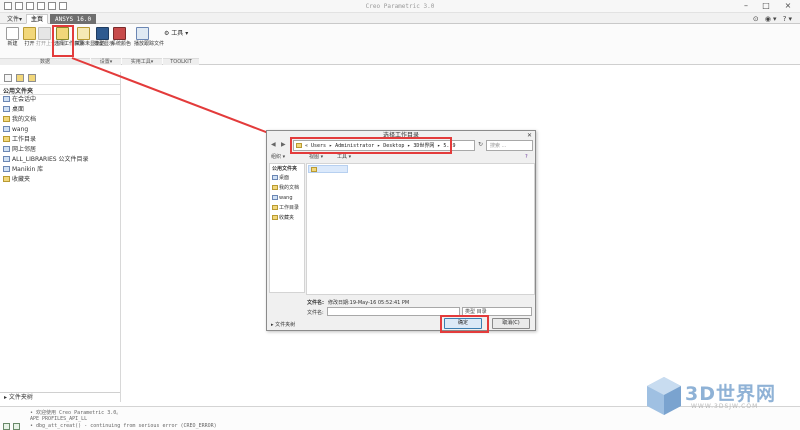 This screenshot has height=430, width=800. I want to click on highlight-address, so click(371, 145).